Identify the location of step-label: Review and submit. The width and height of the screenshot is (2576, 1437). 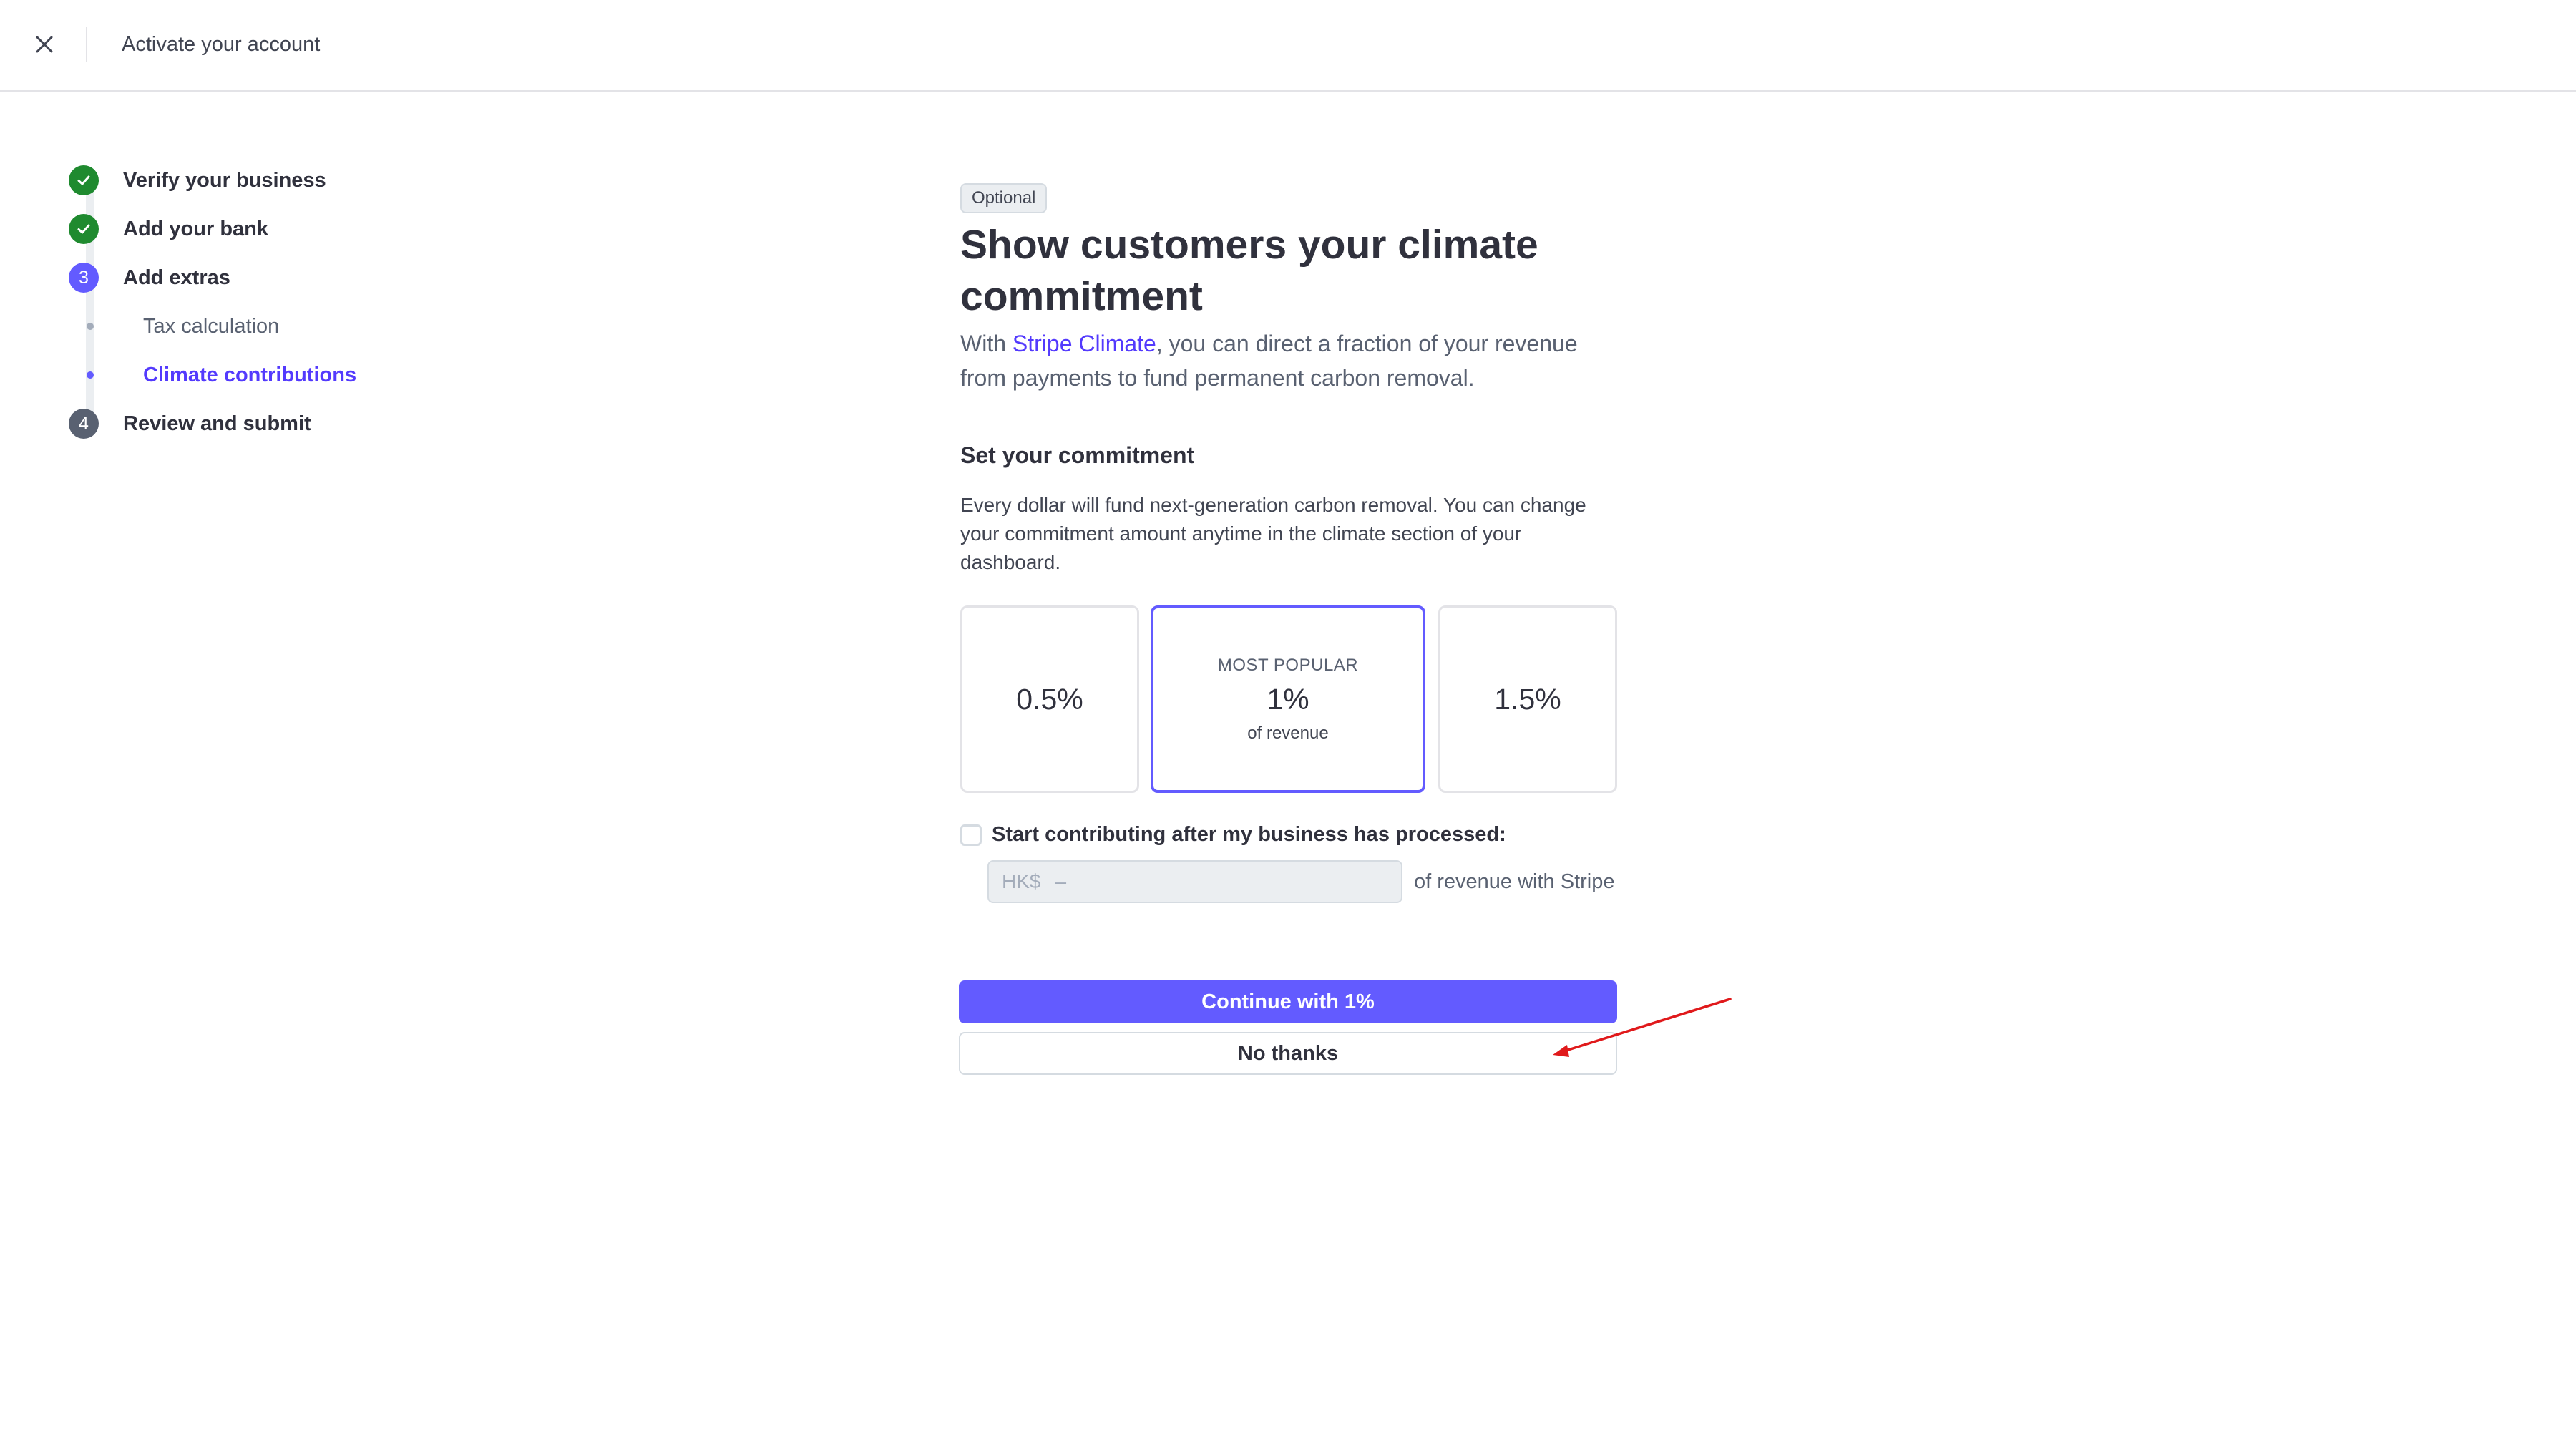
(217, 423).